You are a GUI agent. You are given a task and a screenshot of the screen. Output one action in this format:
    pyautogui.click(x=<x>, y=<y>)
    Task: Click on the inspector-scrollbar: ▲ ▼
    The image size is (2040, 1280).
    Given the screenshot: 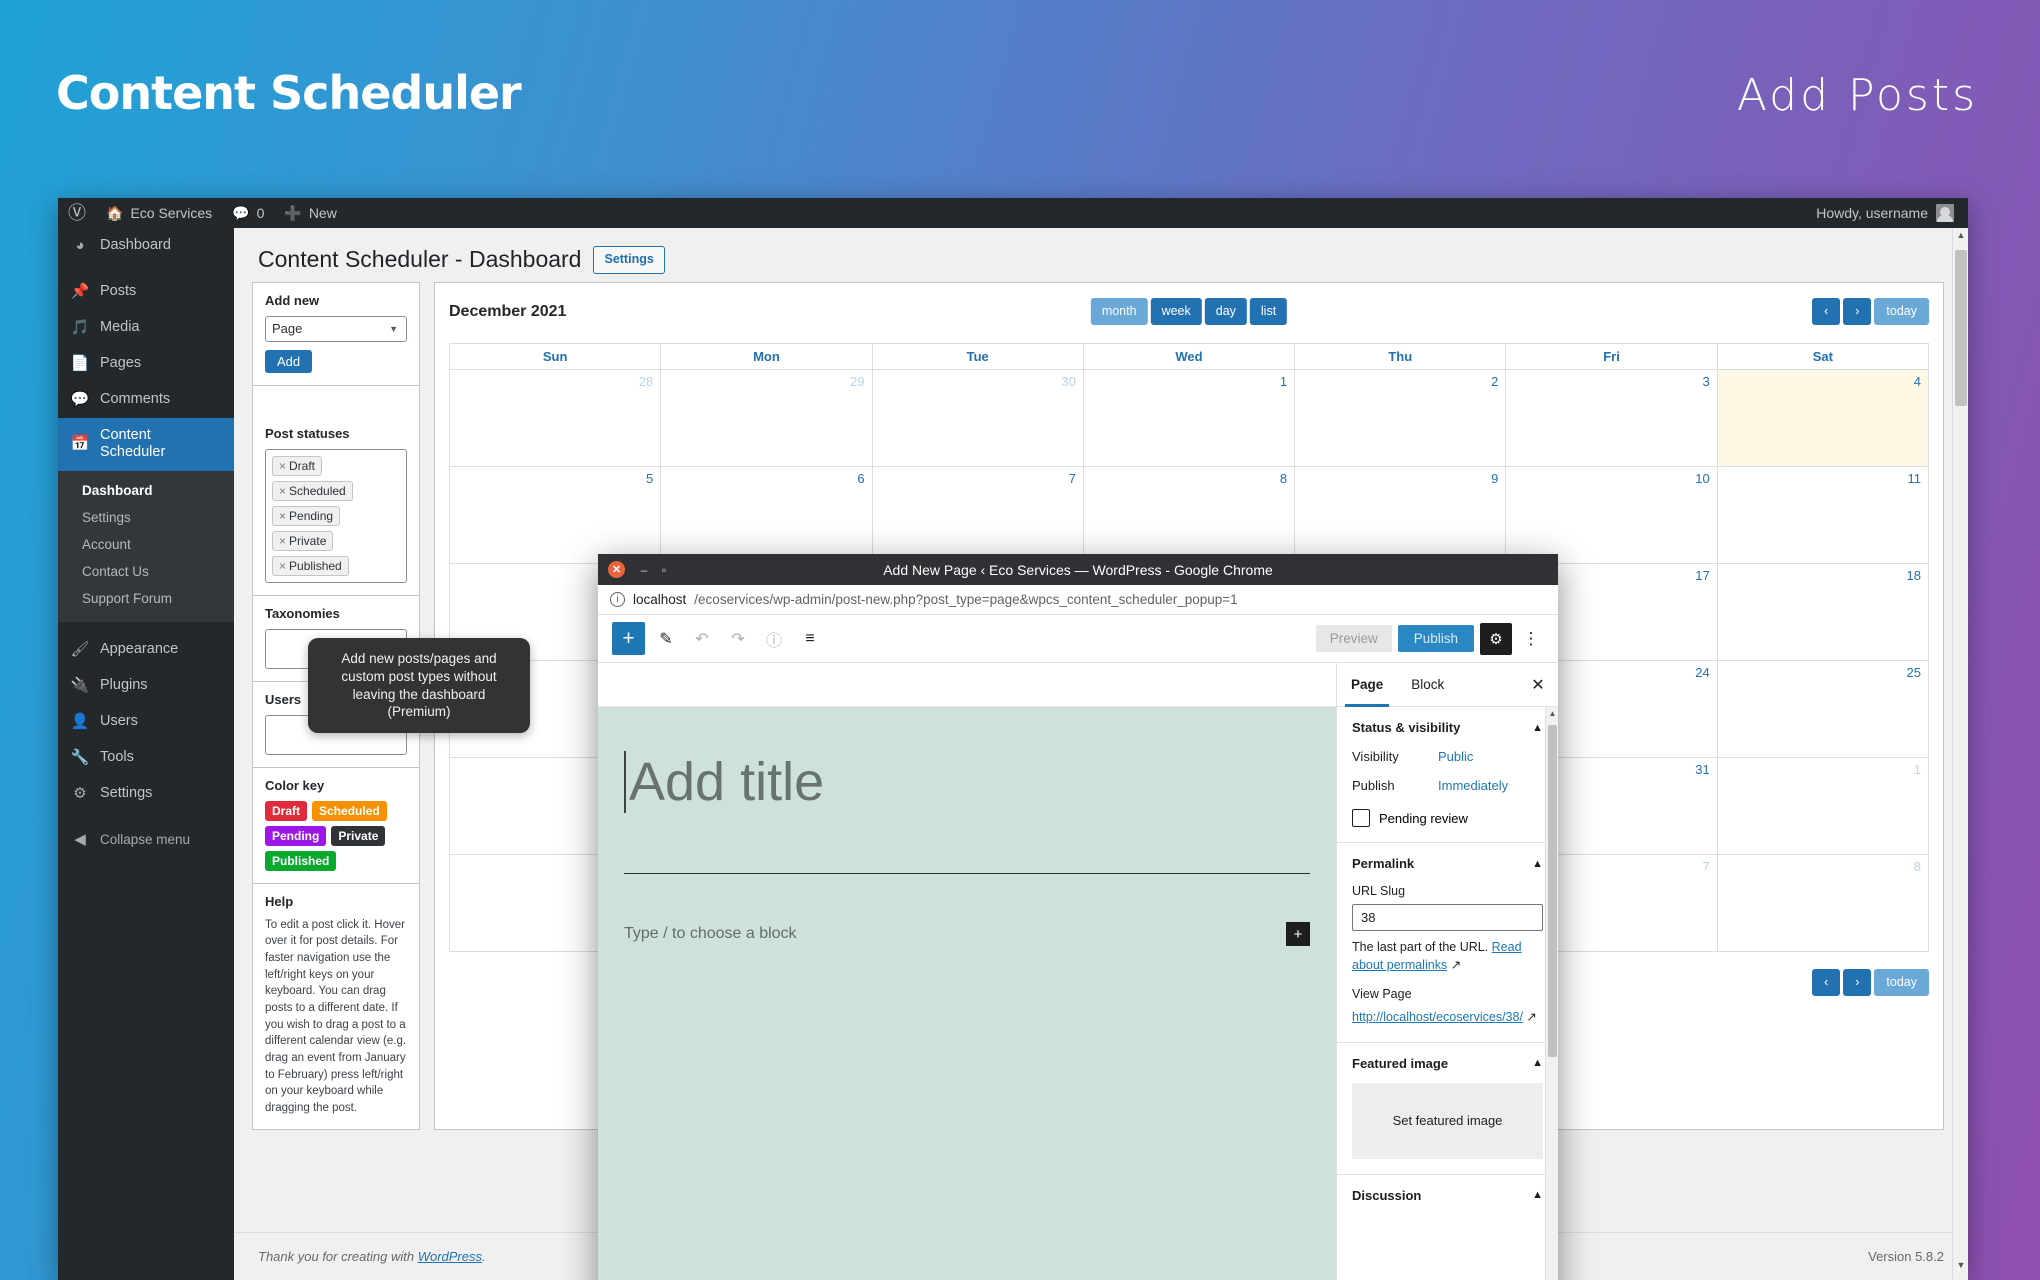 What is the action you would take?
    pyautogui.click(x=1551, y=993)
    